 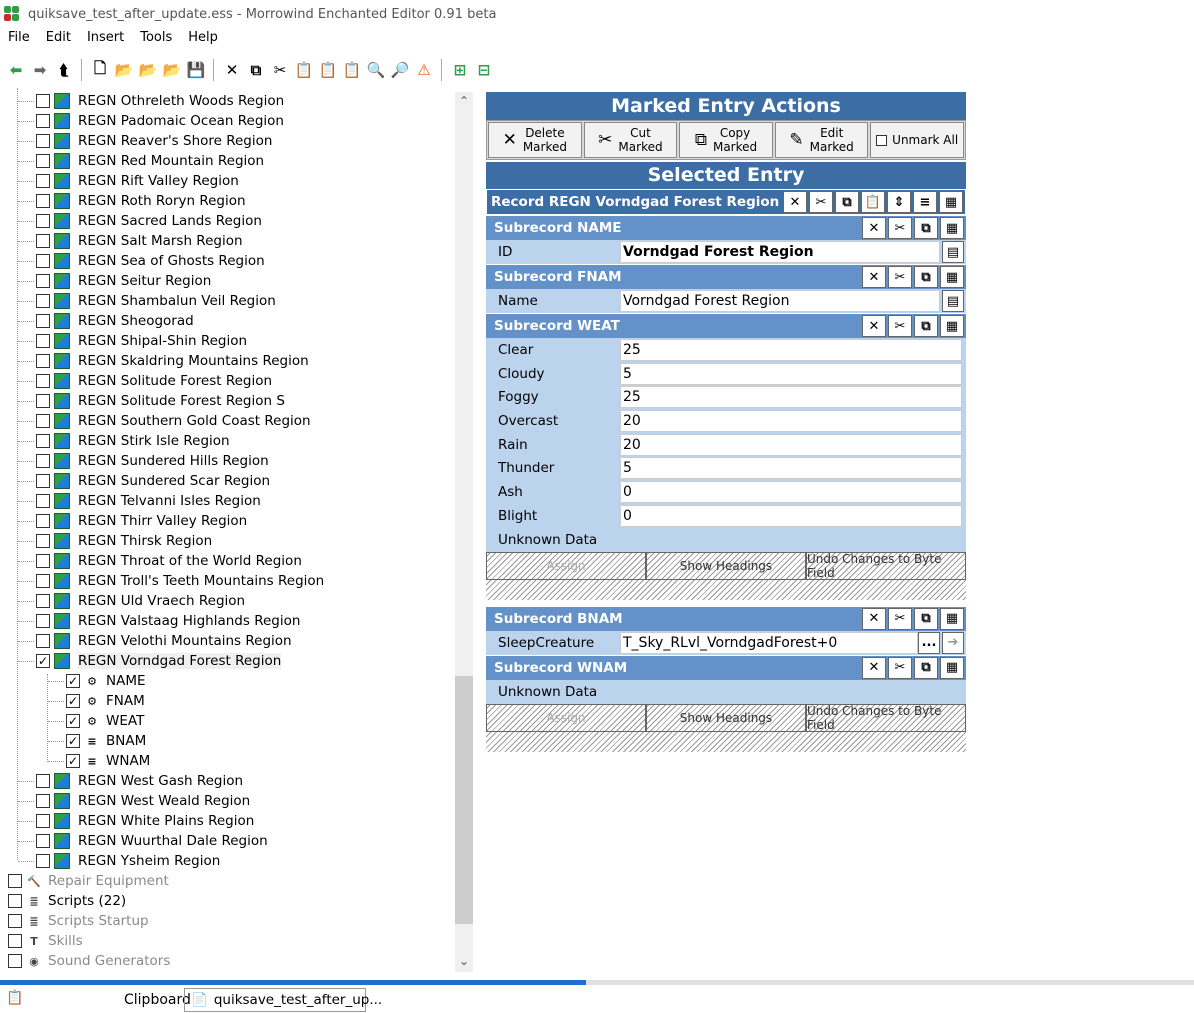 What do you see at coordinates (67, 901) in the screenshot?
I see `tree-category: ≣ Scripts (22)` at bounding box center [67, 901].